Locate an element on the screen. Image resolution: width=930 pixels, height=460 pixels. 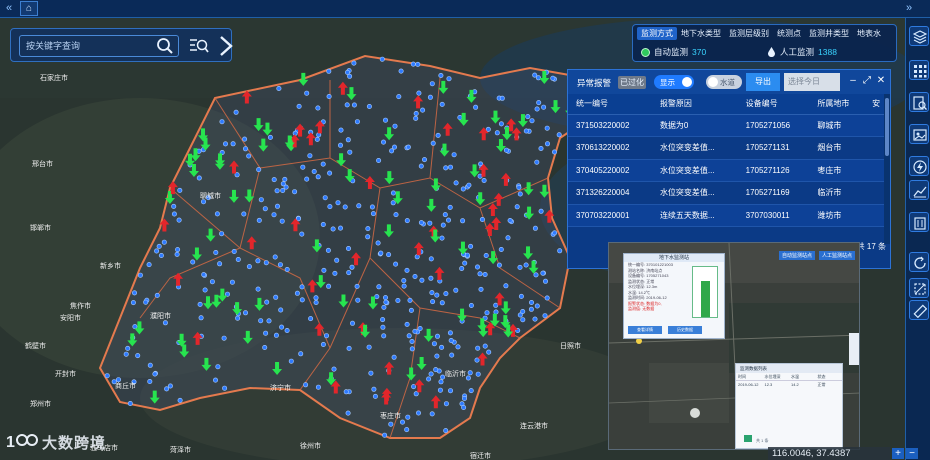
grid-tool is located at coordinates (919, 70).